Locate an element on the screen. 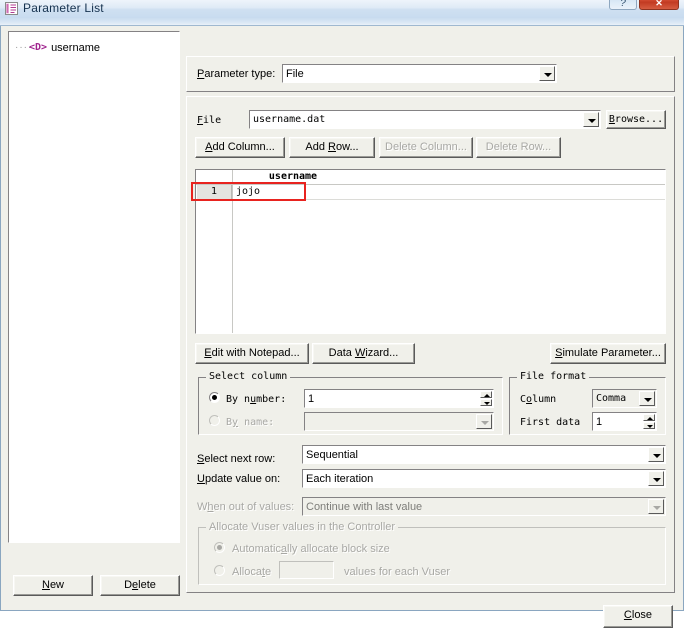 The height and width of the screenshot is (628, 684). by-number-value: 1 is located at coordinates (311, 399).